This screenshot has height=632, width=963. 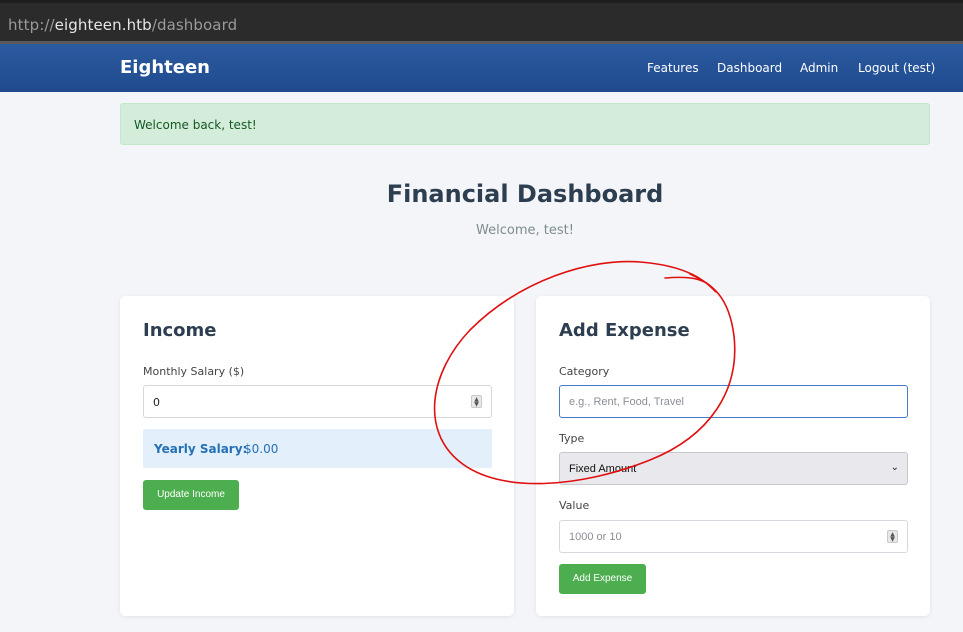 What do you see at coordinates (156, 402) in the screenshot?
I see `monthly-salary-value: 0` at bounding box center [156, 402].